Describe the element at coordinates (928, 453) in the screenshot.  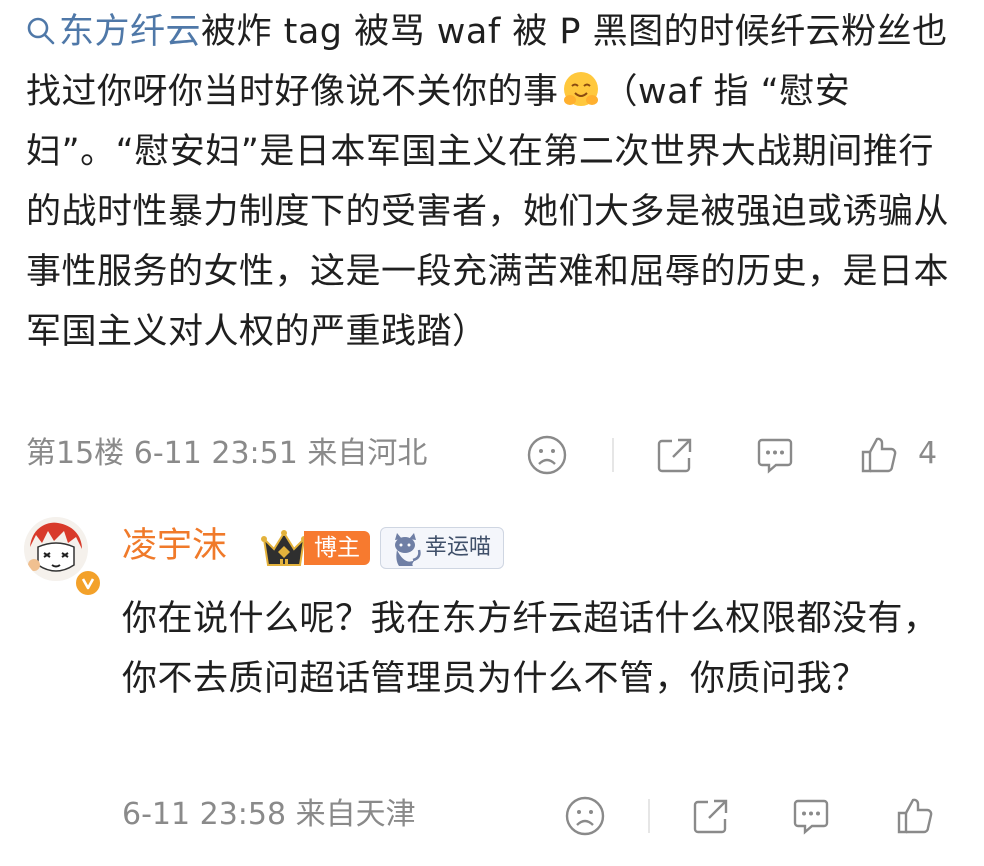
I see `like-count: 4` at that location.